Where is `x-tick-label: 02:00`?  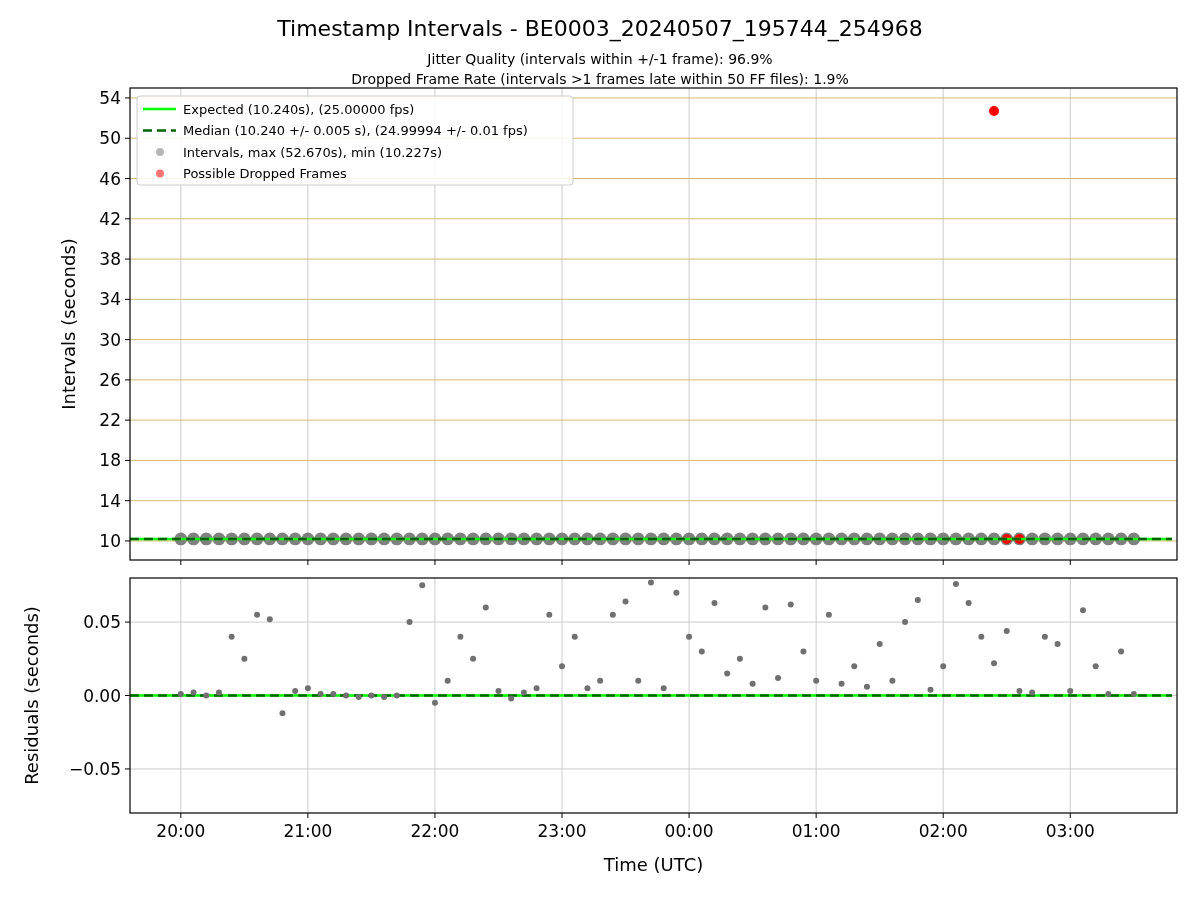
x-tick-label: 02:00 is located at coordinates (943, 831).